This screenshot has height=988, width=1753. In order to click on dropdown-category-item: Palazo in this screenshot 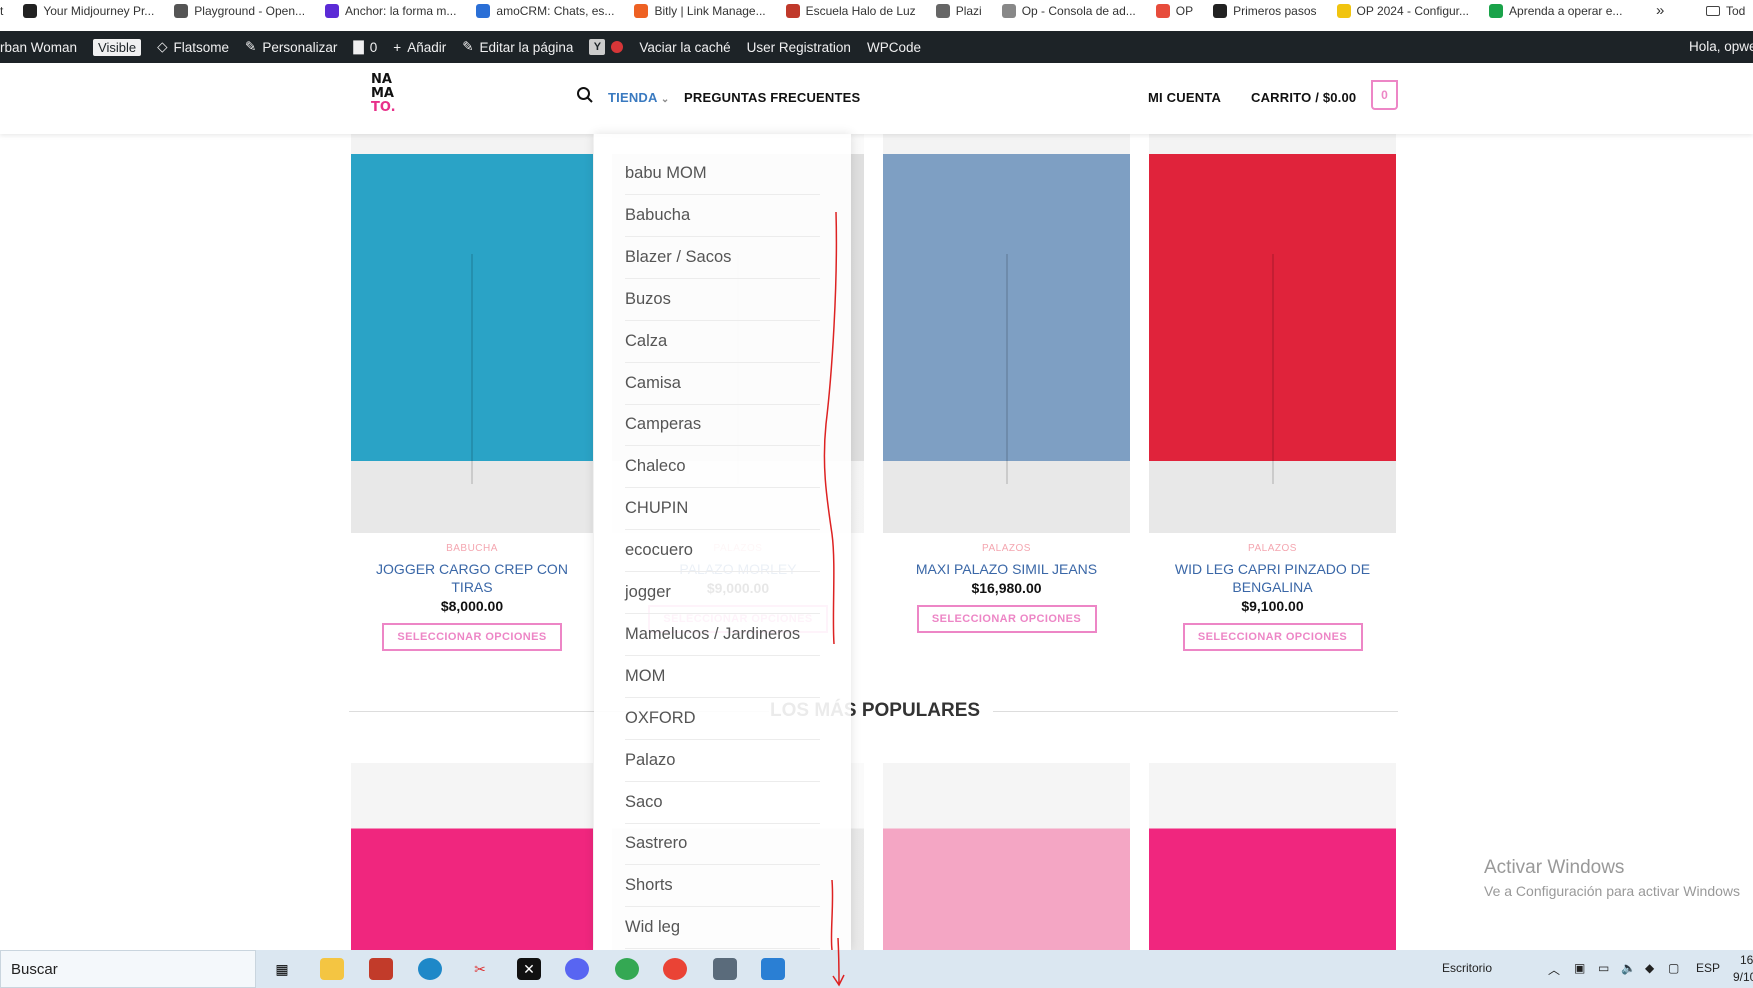, I will do `click(722, 761)`.